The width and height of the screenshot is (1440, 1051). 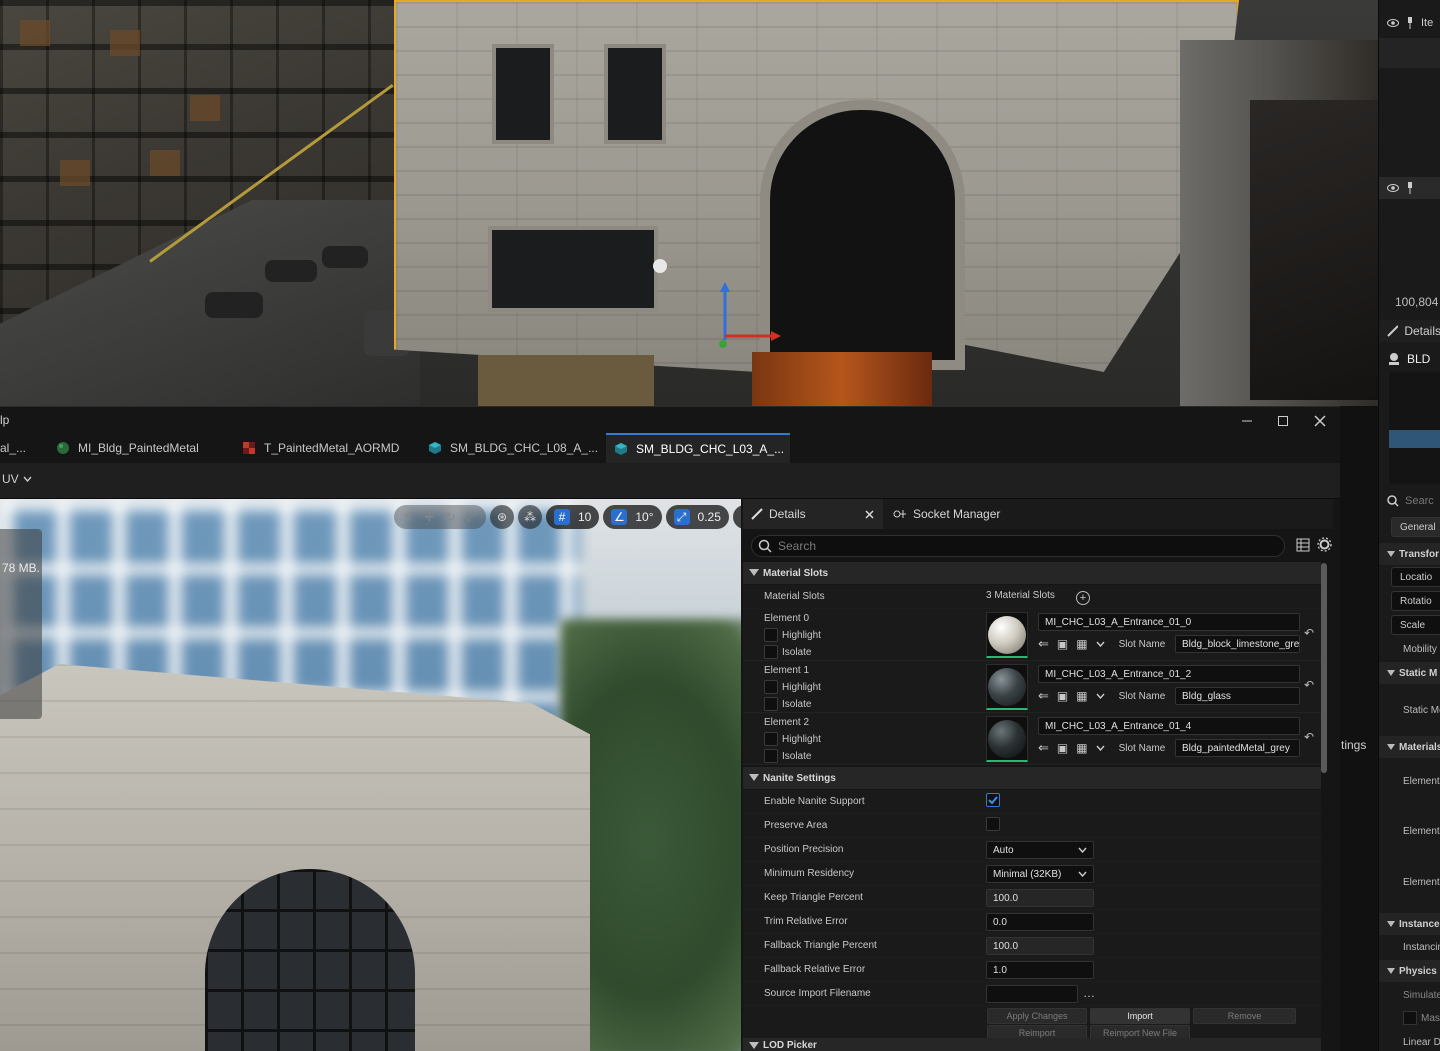 What do you see at coordinates (1353, 745) in the screenshot?
I see `settings-tab-fragment: tings` at bounding box center [1353, 745].